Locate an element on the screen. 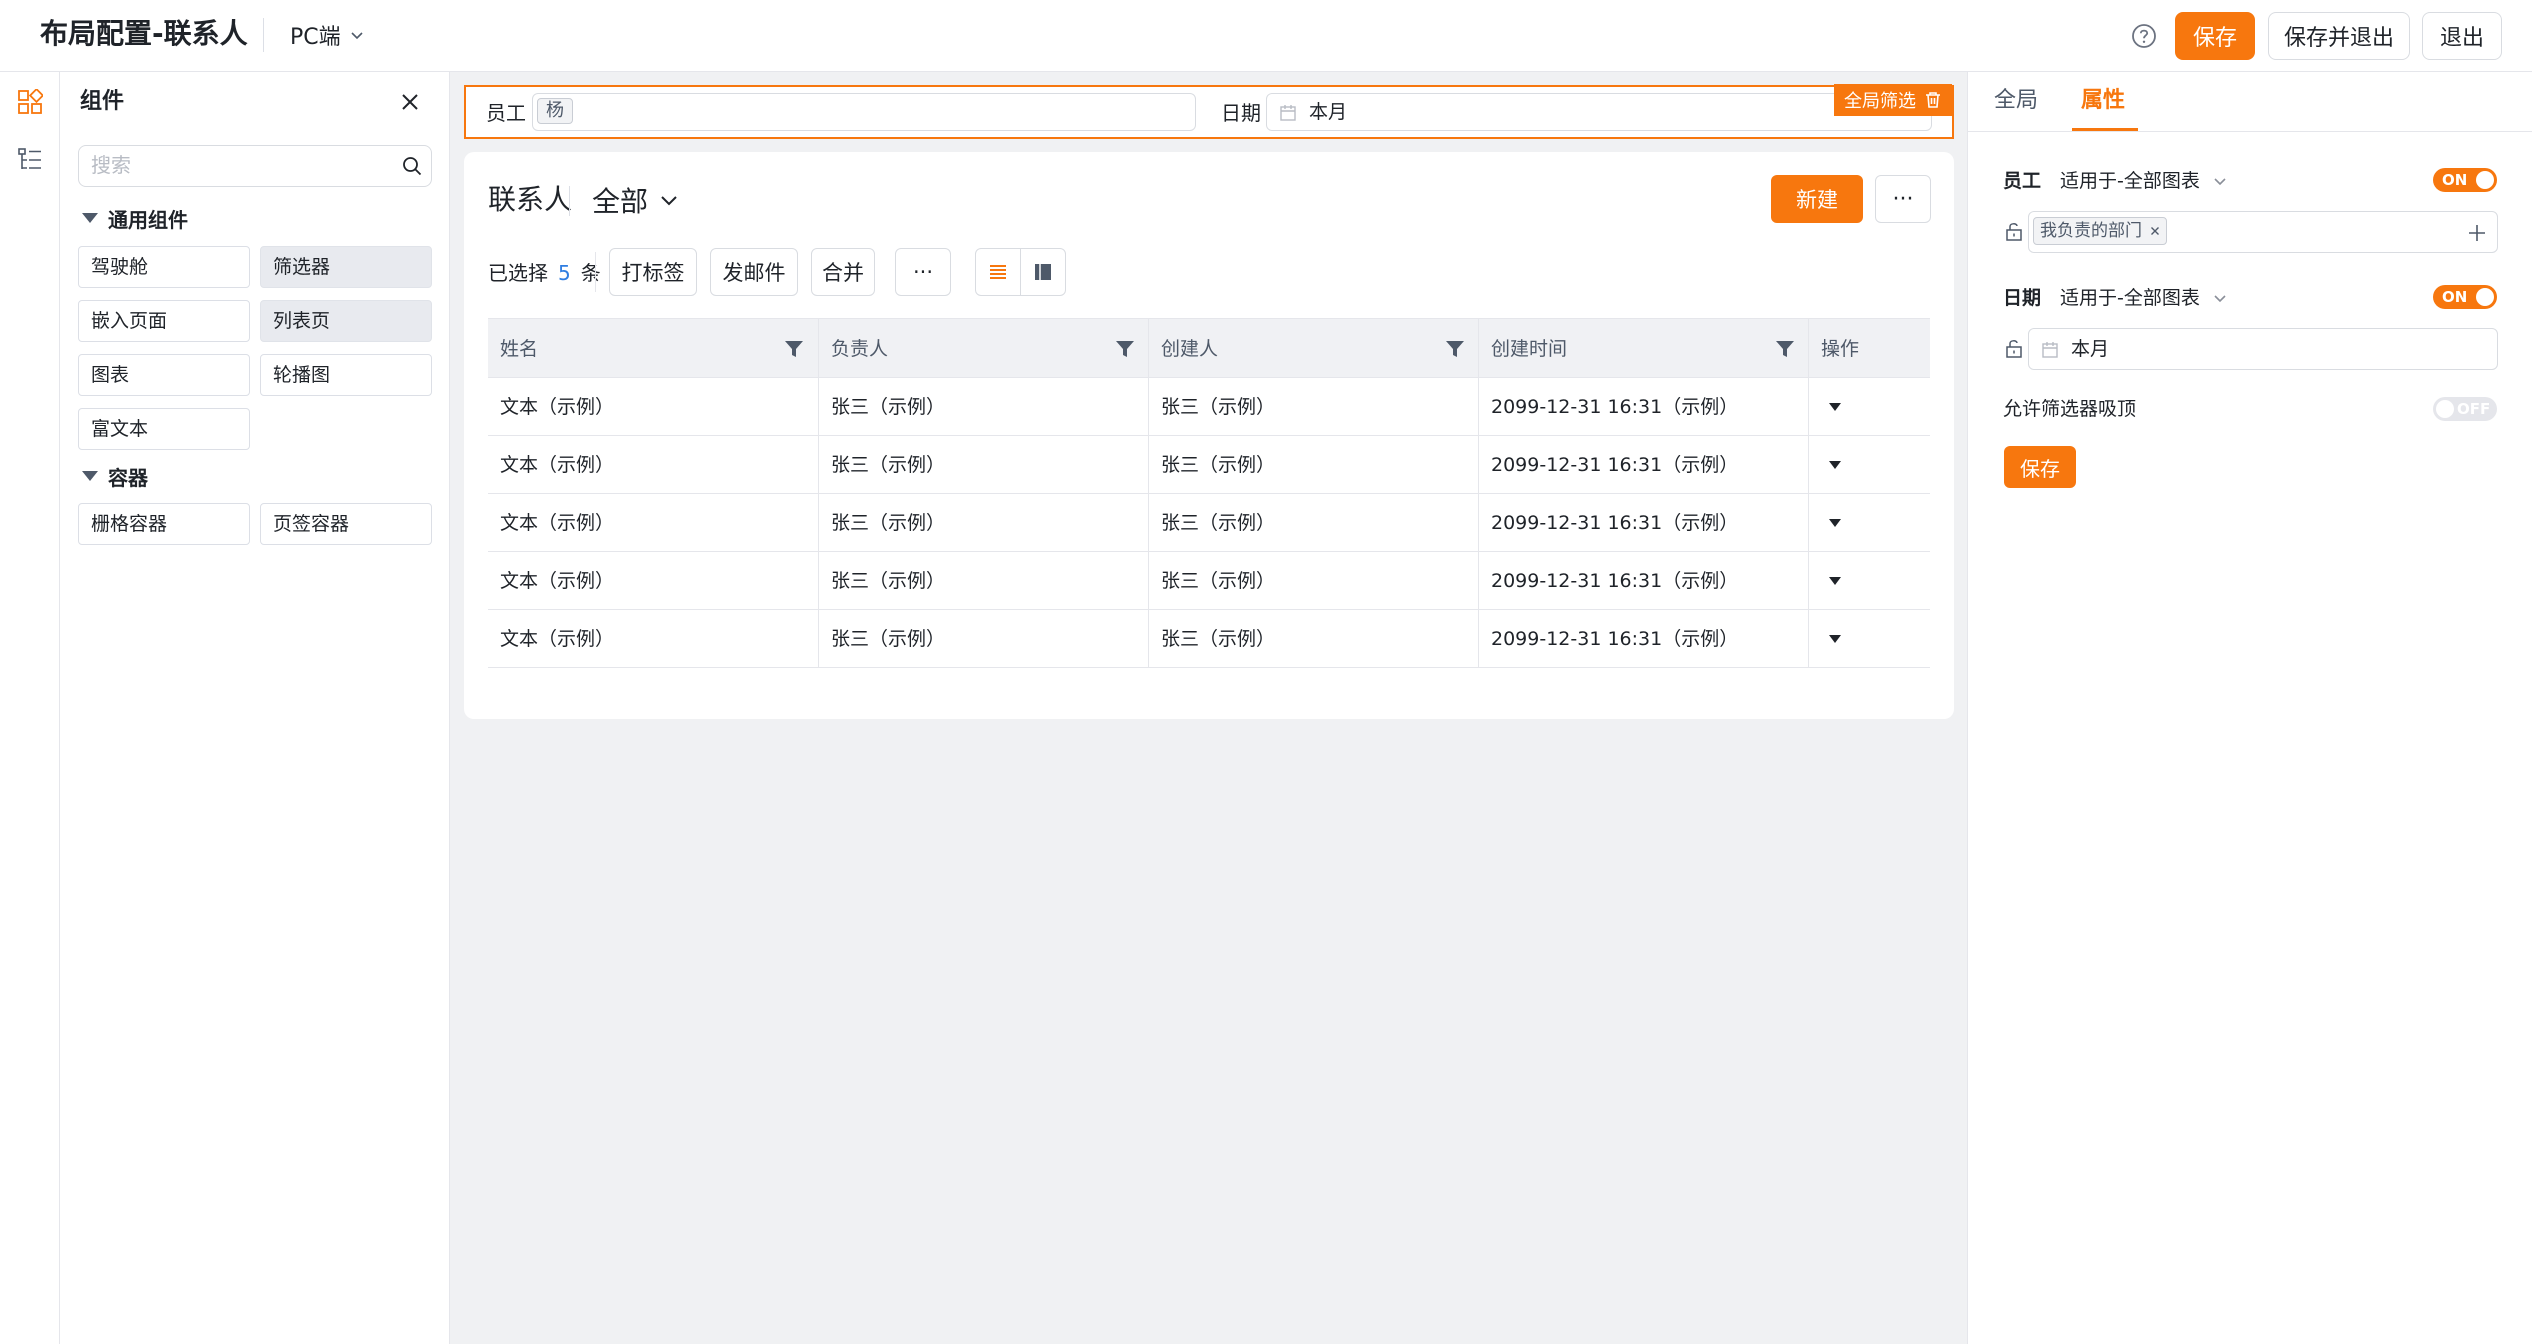 The height and width of the screenshot is (1344, 2532). merge-button: 合并 is located at coordinates (843, 272).